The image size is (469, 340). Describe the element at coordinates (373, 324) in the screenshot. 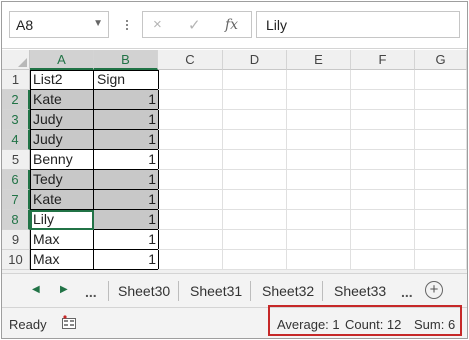

I see `status-count: Count: 12` at that location.